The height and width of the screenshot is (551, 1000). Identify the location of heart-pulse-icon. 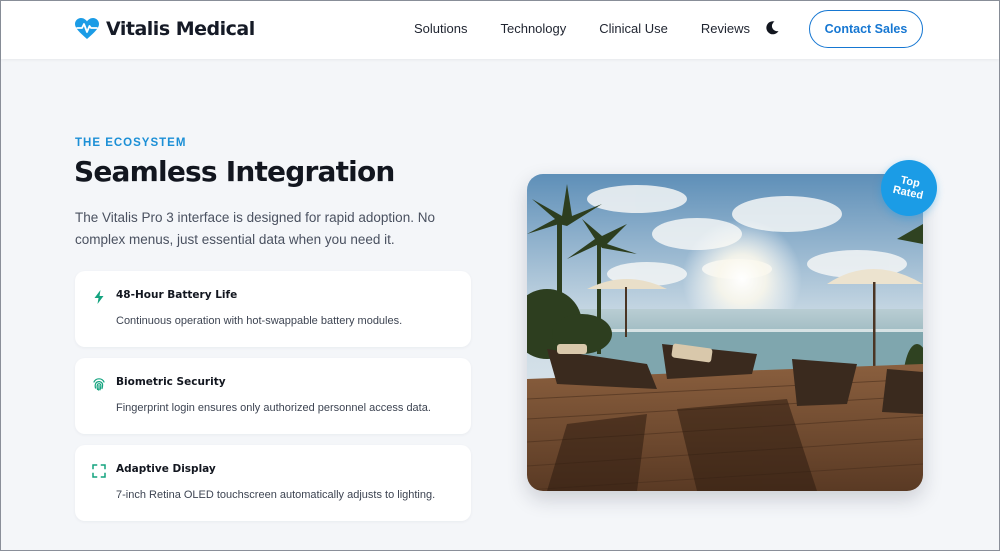
(87, 28).